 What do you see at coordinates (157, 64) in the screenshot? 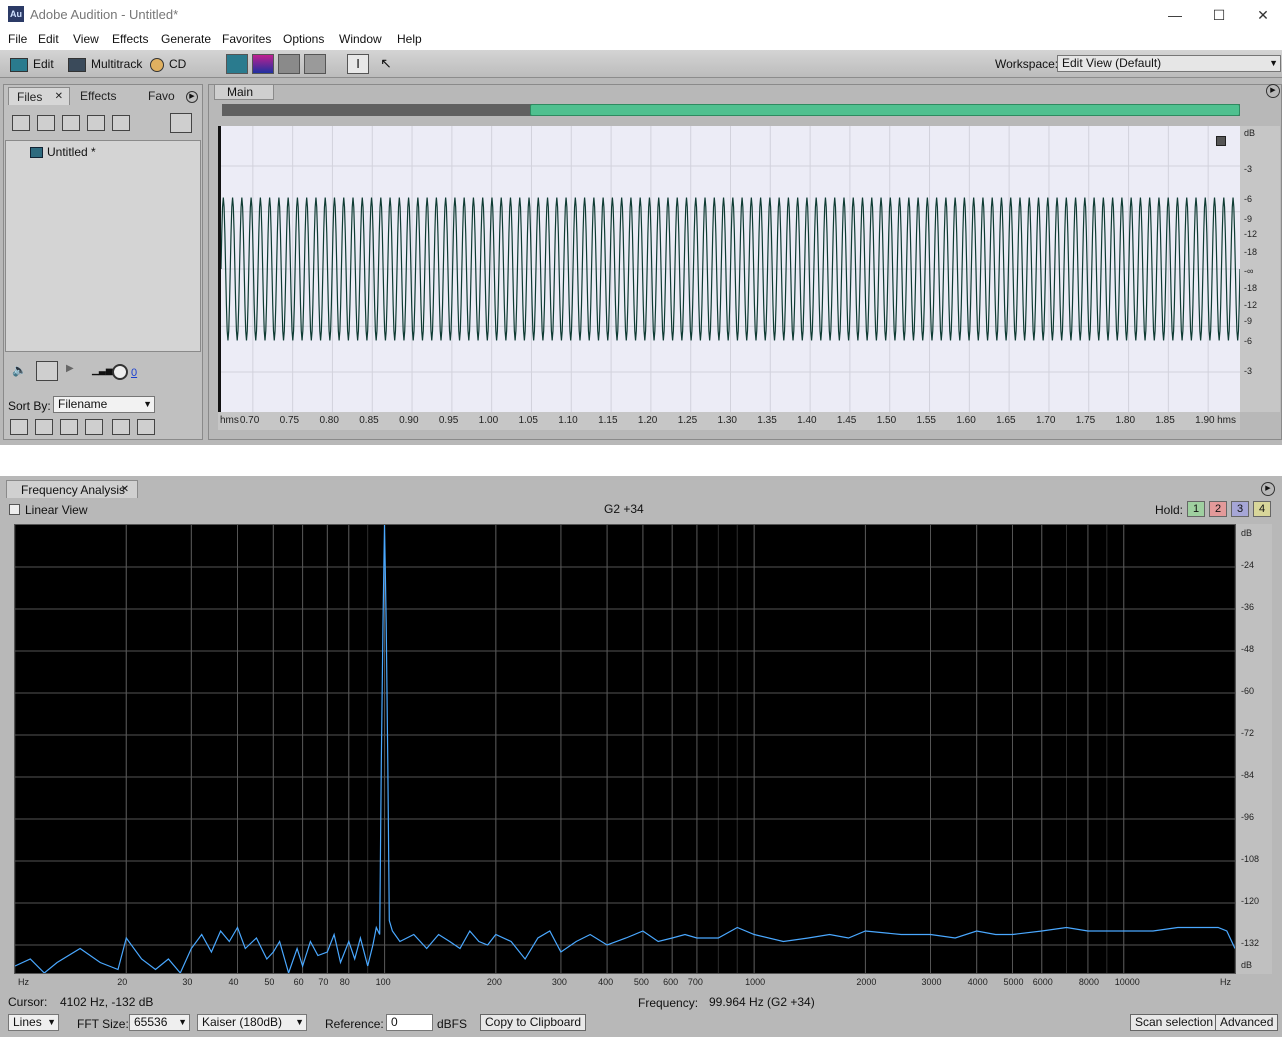
I see `cd-icon` at bounding box center [157, 64].